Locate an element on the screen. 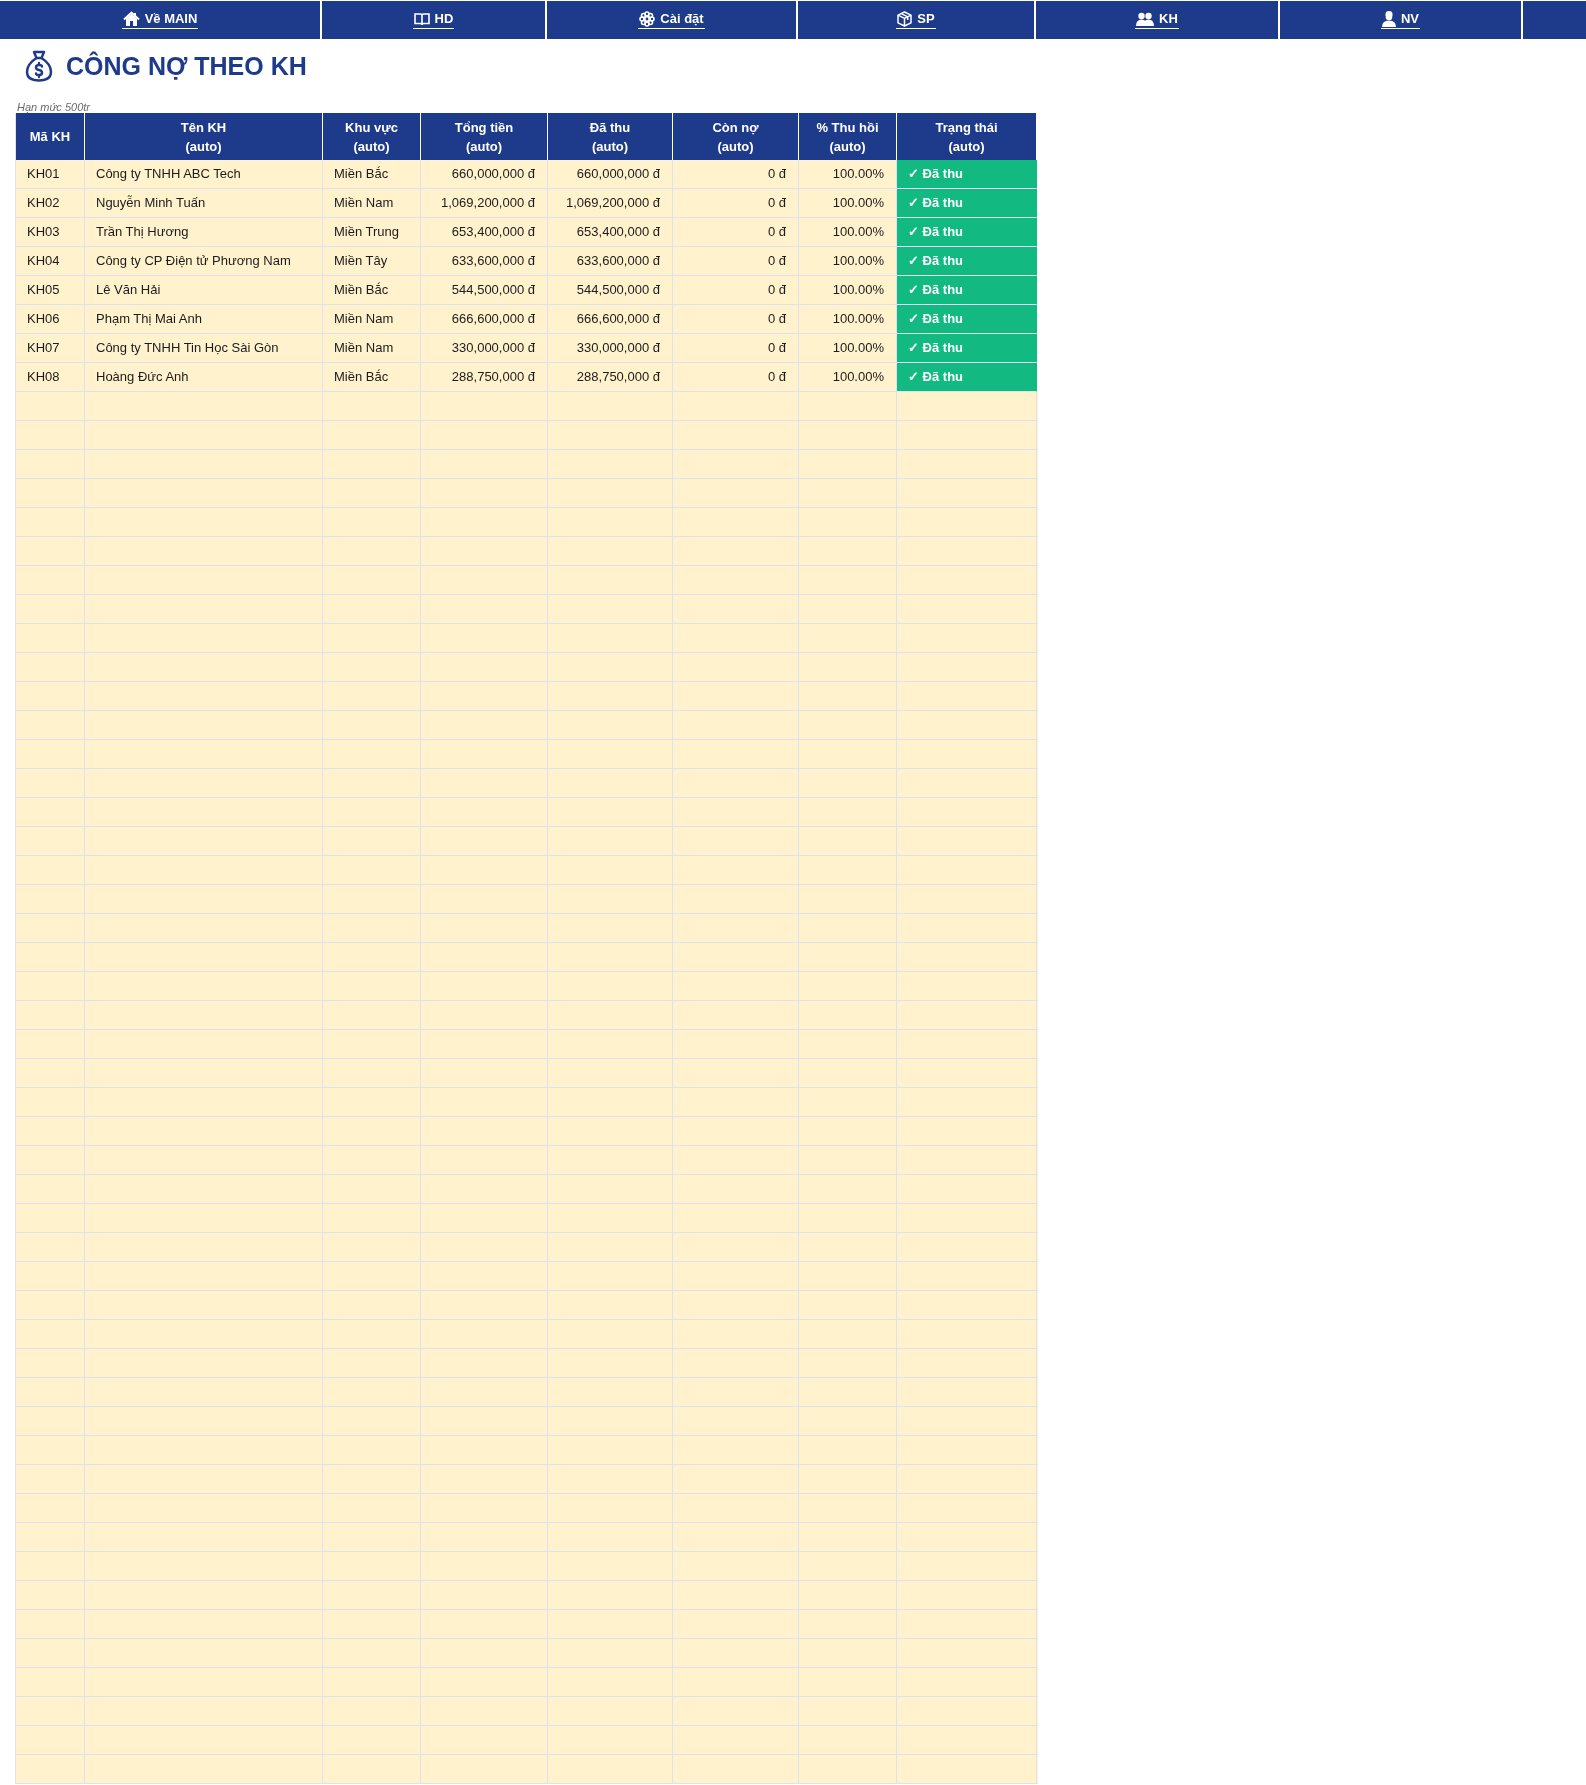 Image resolution: width=1586 pixels, height=1785 pixels. money-bag-icon is located at coordinates (39, 66).